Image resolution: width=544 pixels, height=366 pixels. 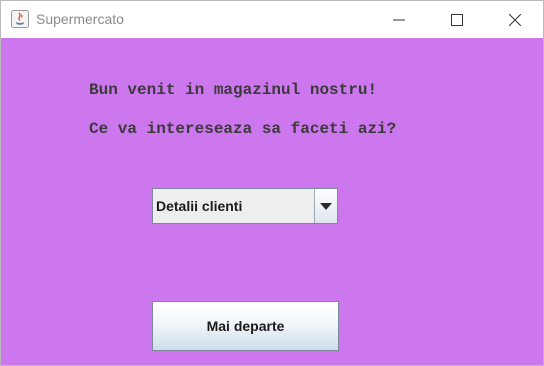 I want to click on maximize-button, so click(x=457, y=19).